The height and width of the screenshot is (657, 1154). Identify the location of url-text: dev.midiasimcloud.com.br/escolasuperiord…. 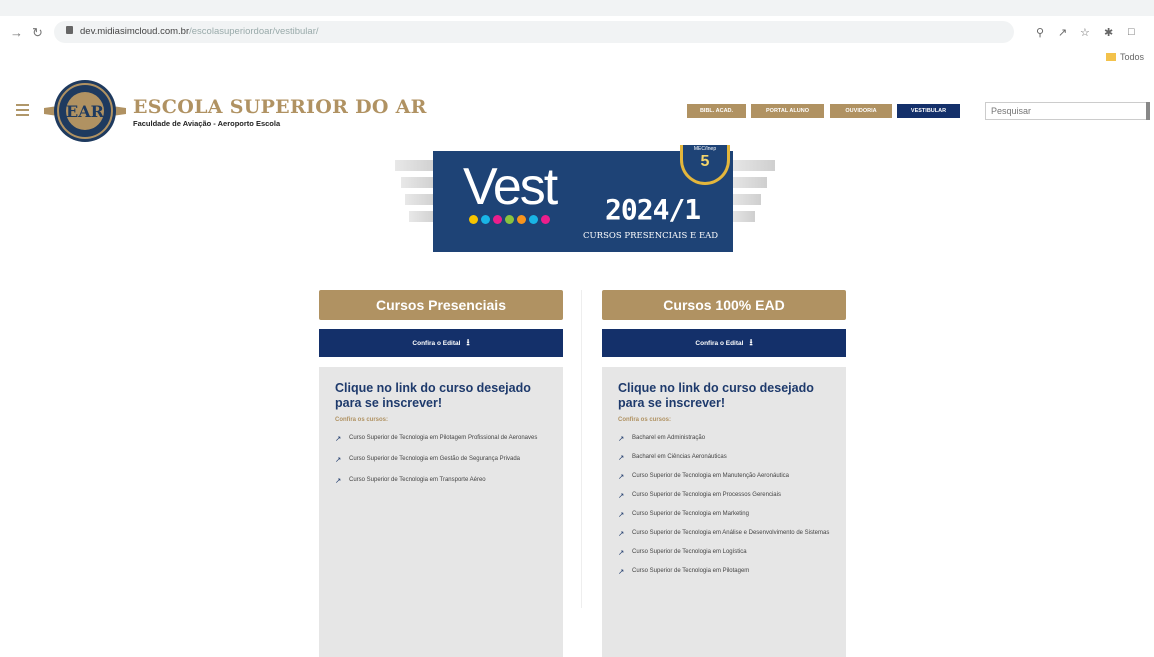
(199, 31).